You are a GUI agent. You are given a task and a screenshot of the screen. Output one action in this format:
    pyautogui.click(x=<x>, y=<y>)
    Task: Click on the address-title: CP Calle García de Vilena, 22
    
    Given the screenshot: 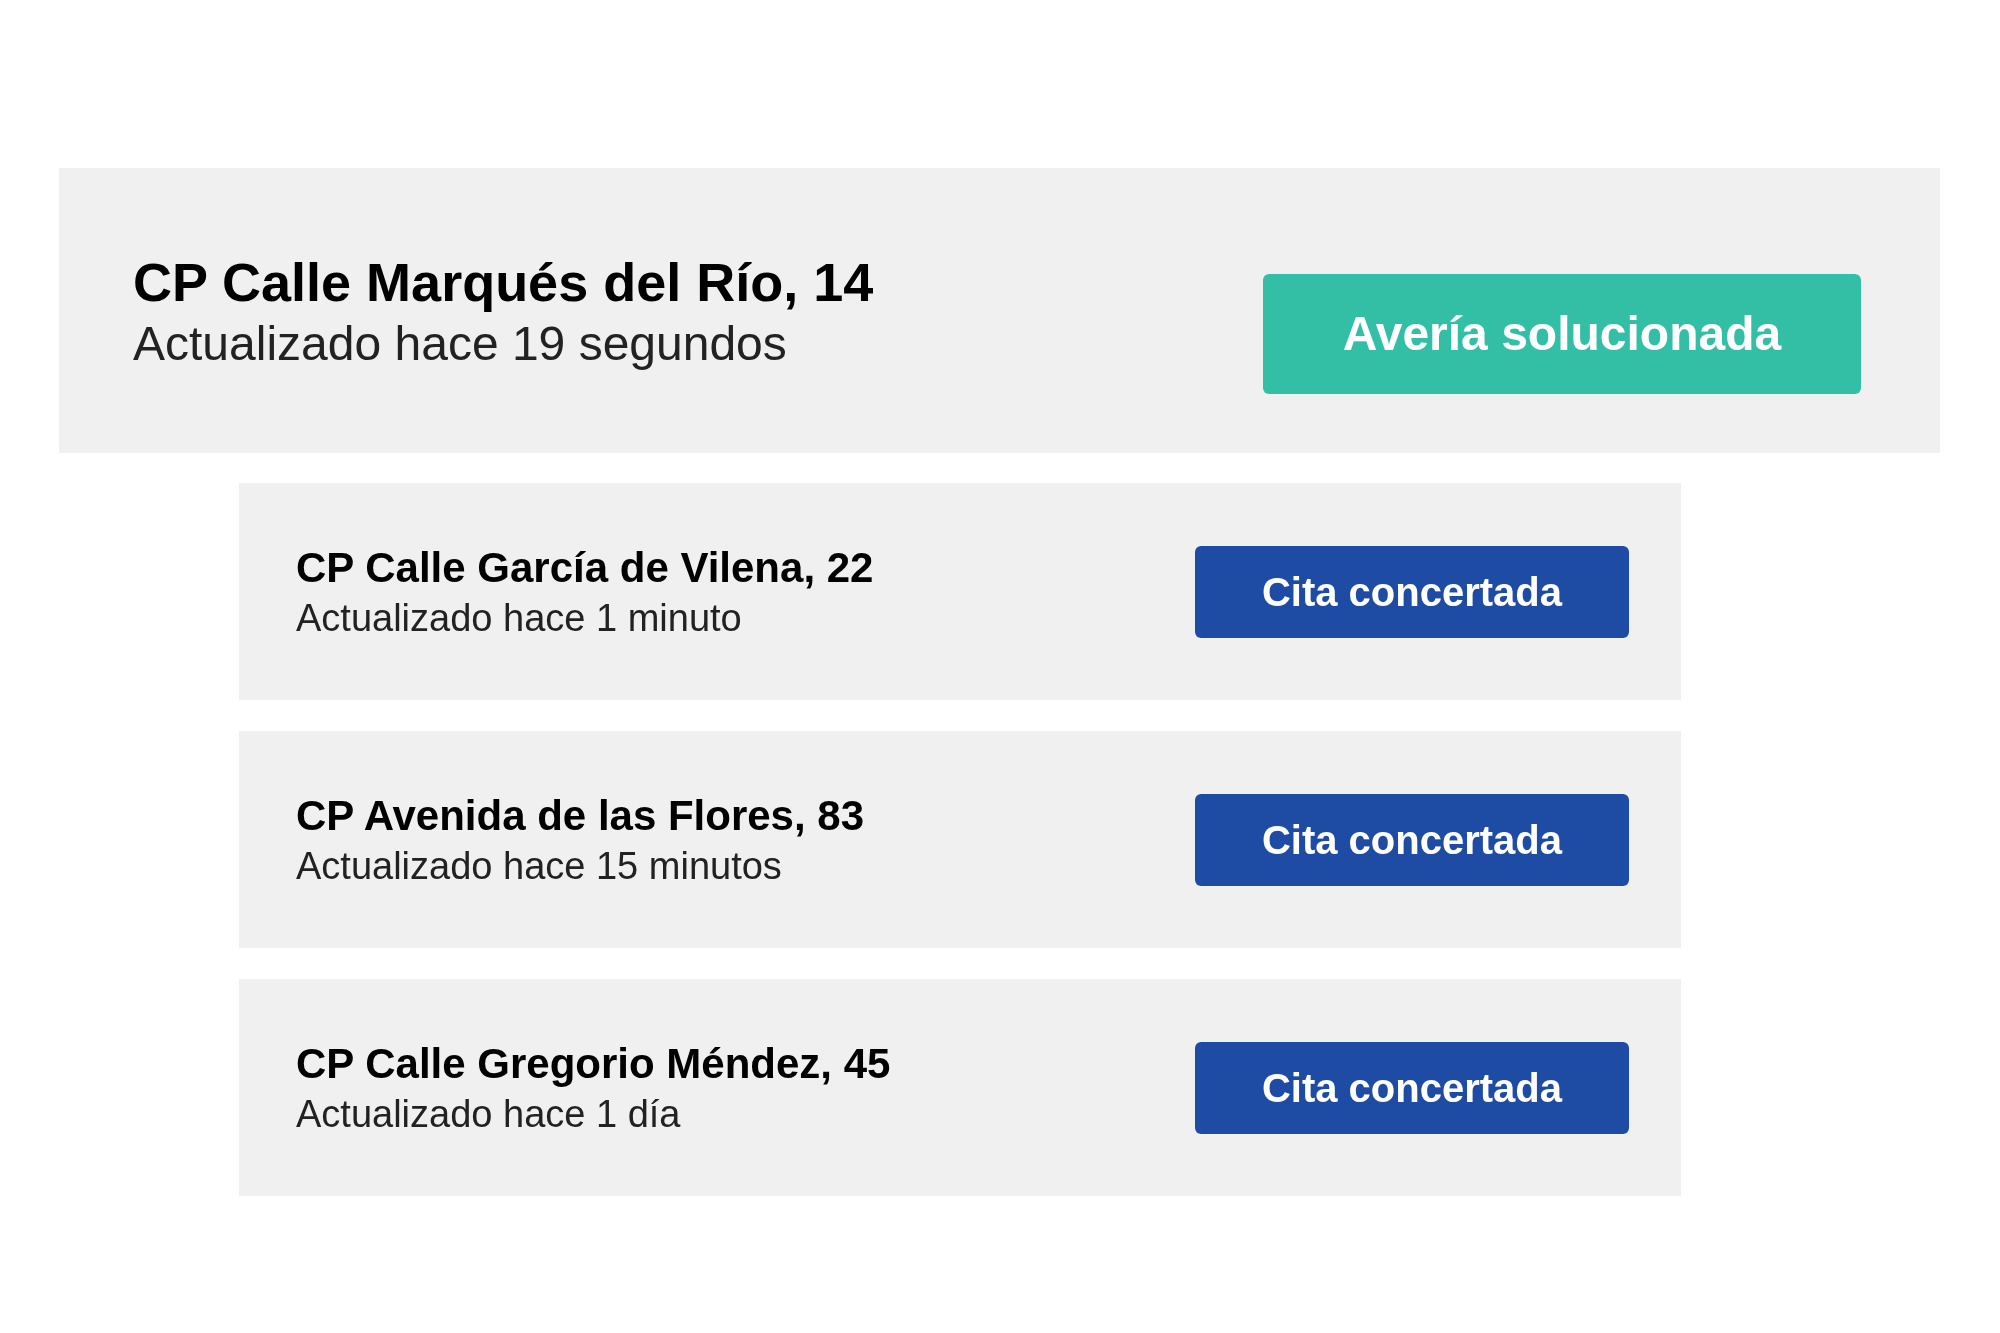 What is the action you would take?
    pyautogui.click(x=585, y=567)
    